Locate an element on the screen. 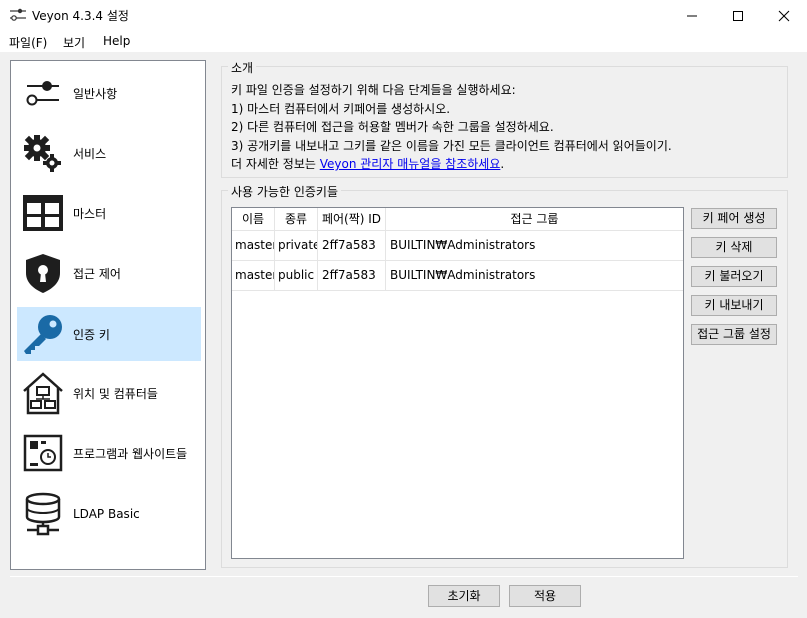 The height and width of the screenshot is (618, 807). sidebar-item-label: 서비스 is located at coordinates (90, 153).